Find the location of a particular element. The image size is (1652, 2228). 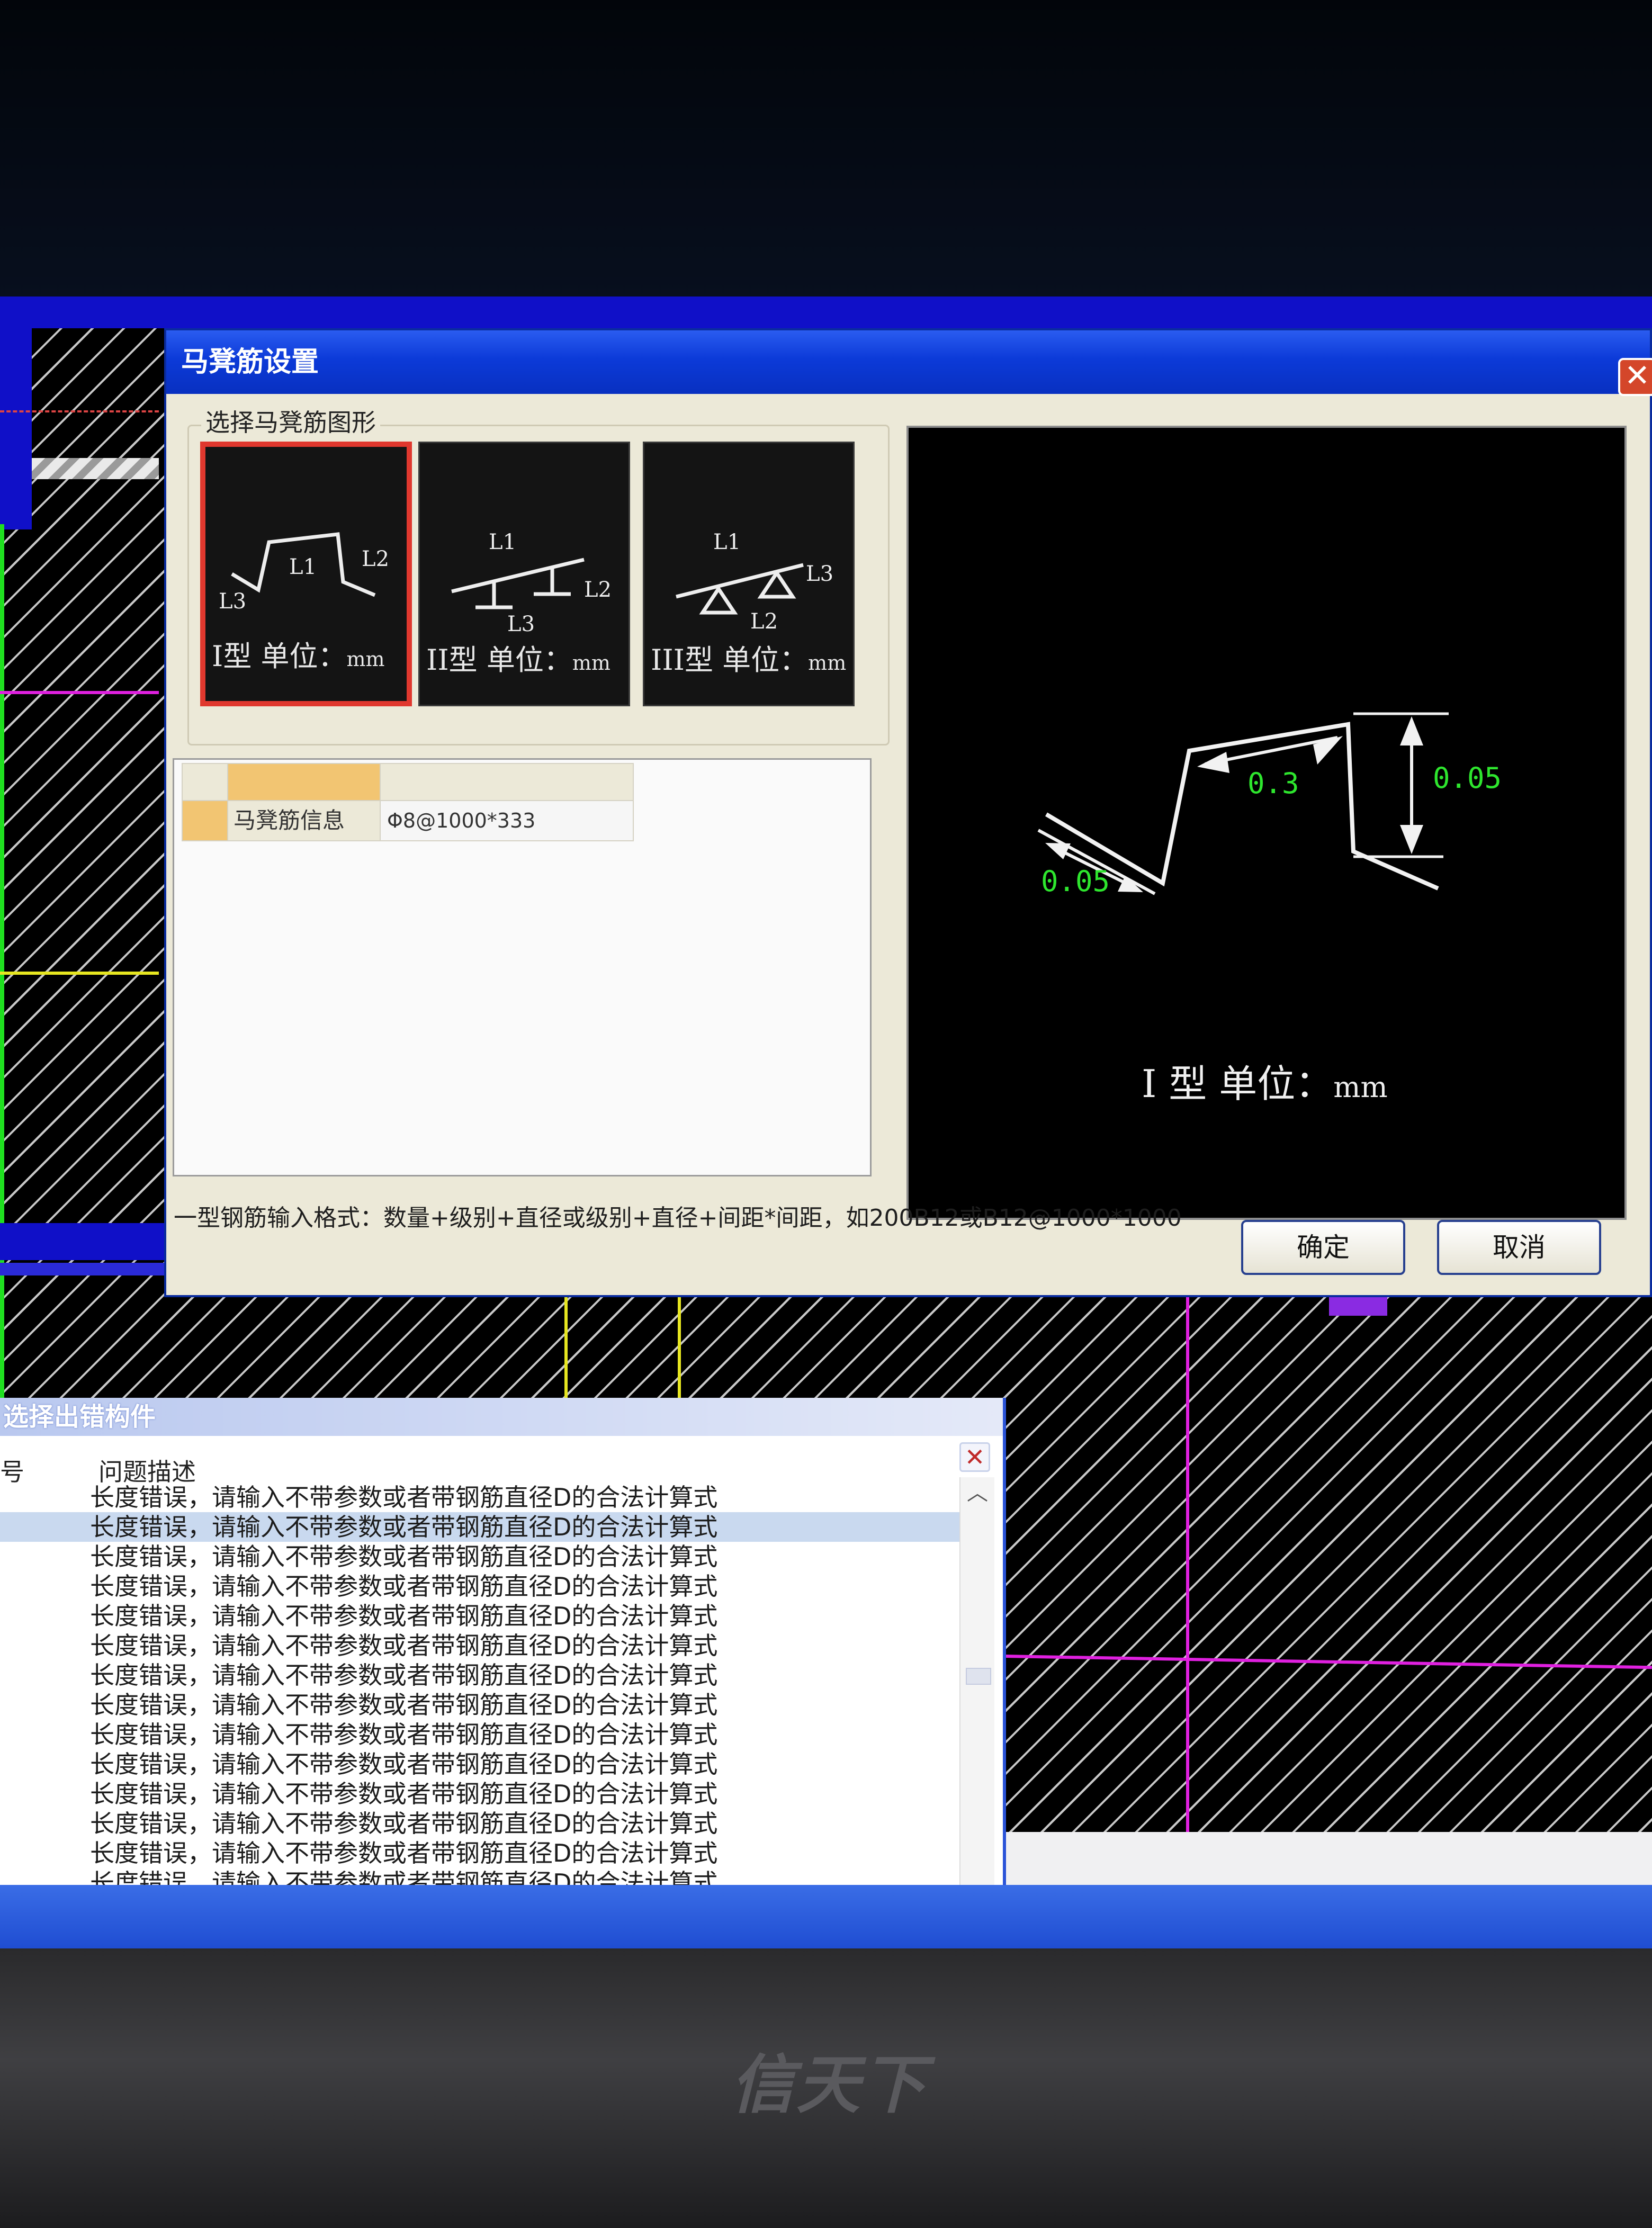

cad-blue-band-top is located at coordinates (826, 312).